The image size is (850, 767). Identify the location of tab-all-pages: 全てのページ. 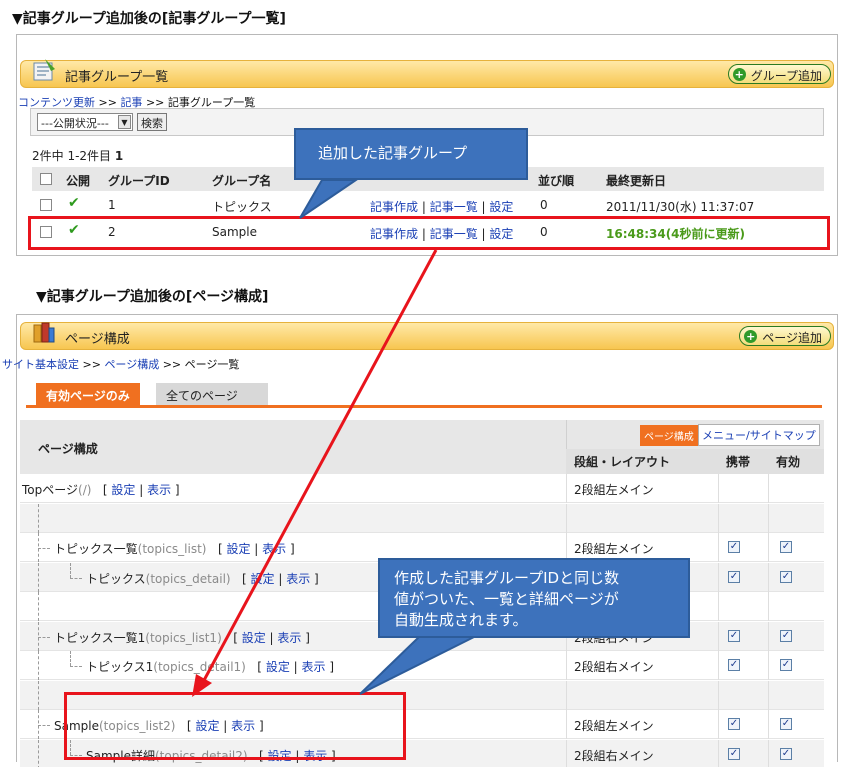
(212, 394).